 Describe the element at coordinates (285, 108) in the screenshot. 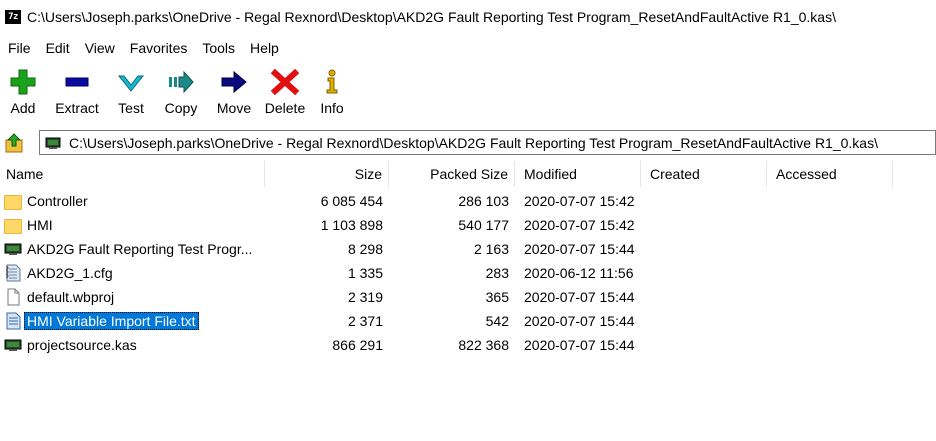

I see `delete-label: Delete` at that location.